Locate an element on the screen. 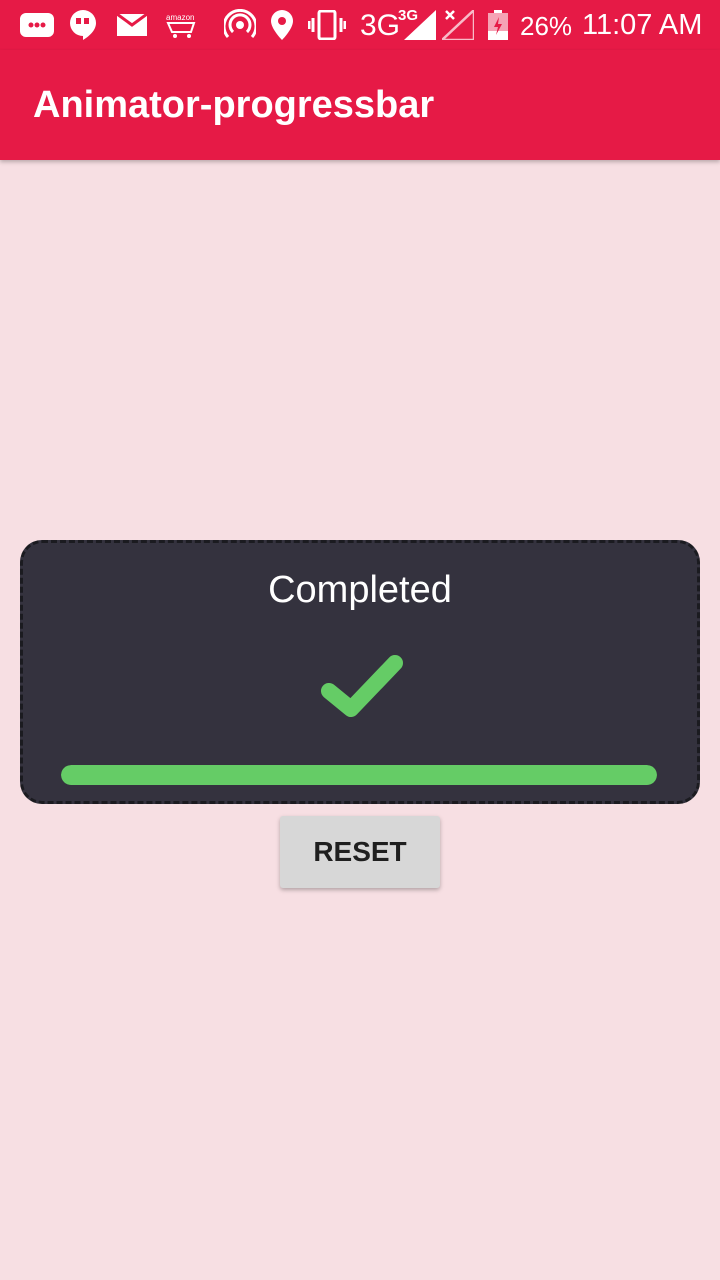 The height and width of the screenshot is (1280, 720). hotspot-icon is located at coordinates (240, 25).